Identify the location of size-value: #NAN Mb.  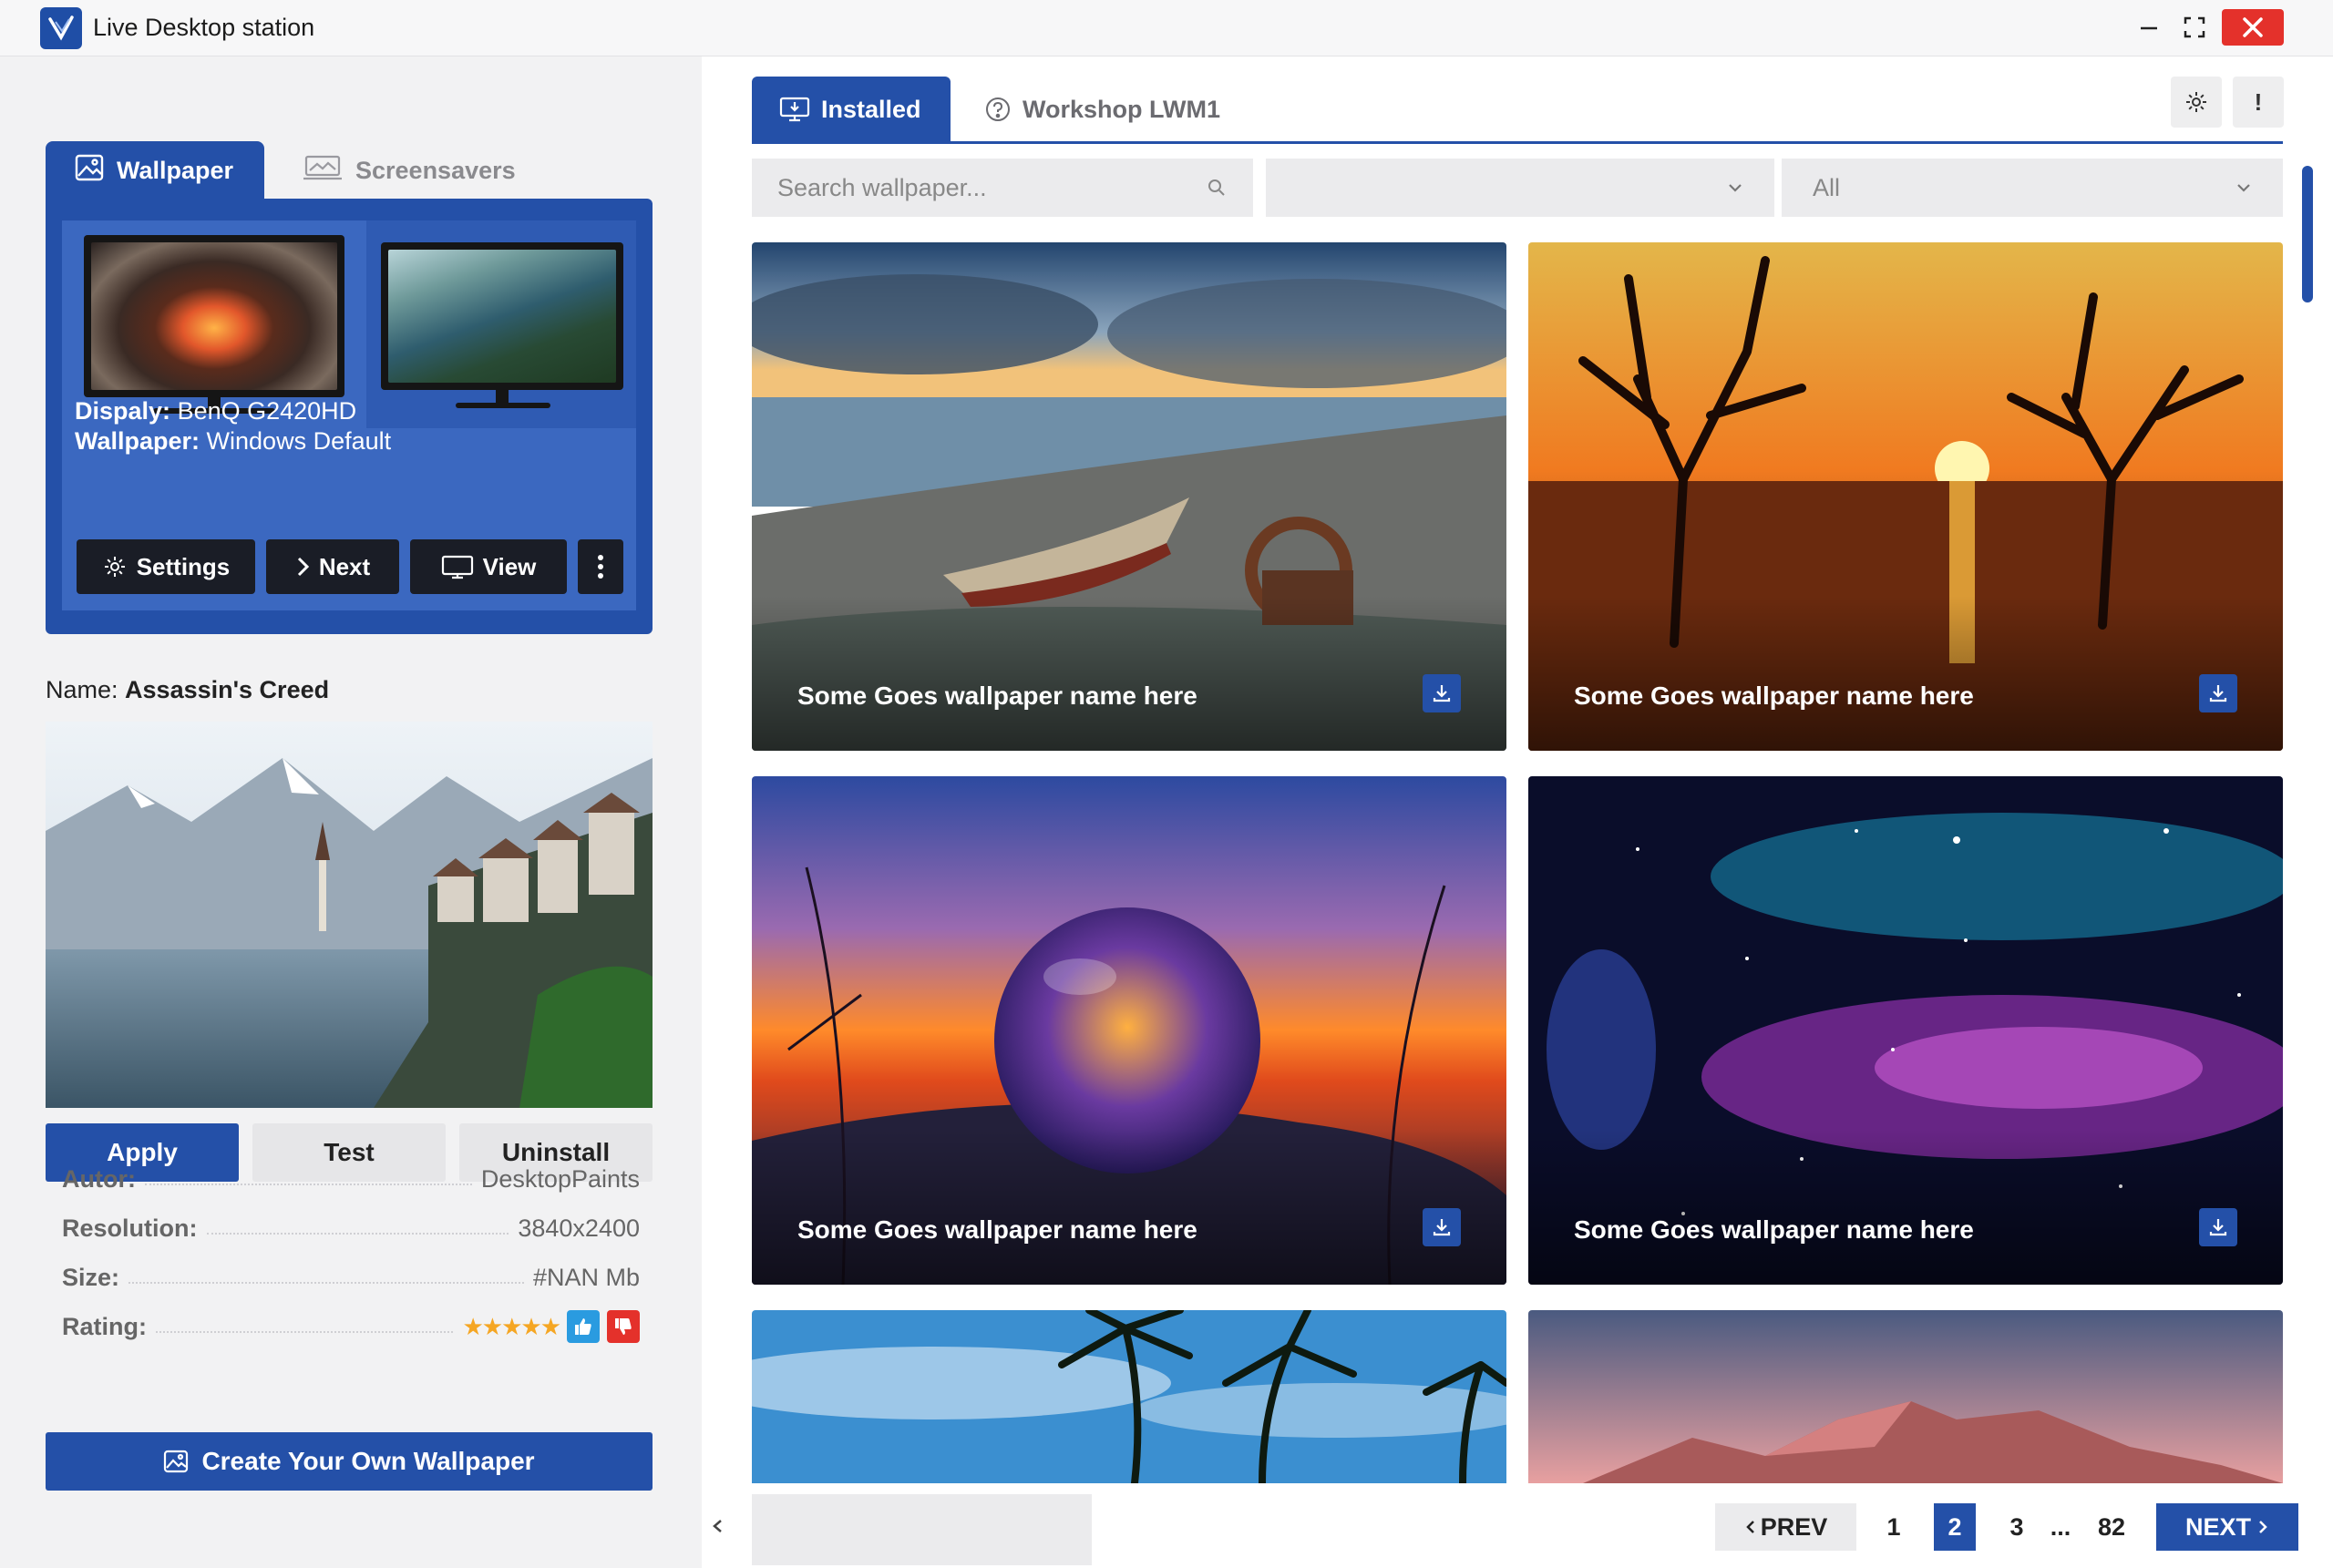
(586, 1277).